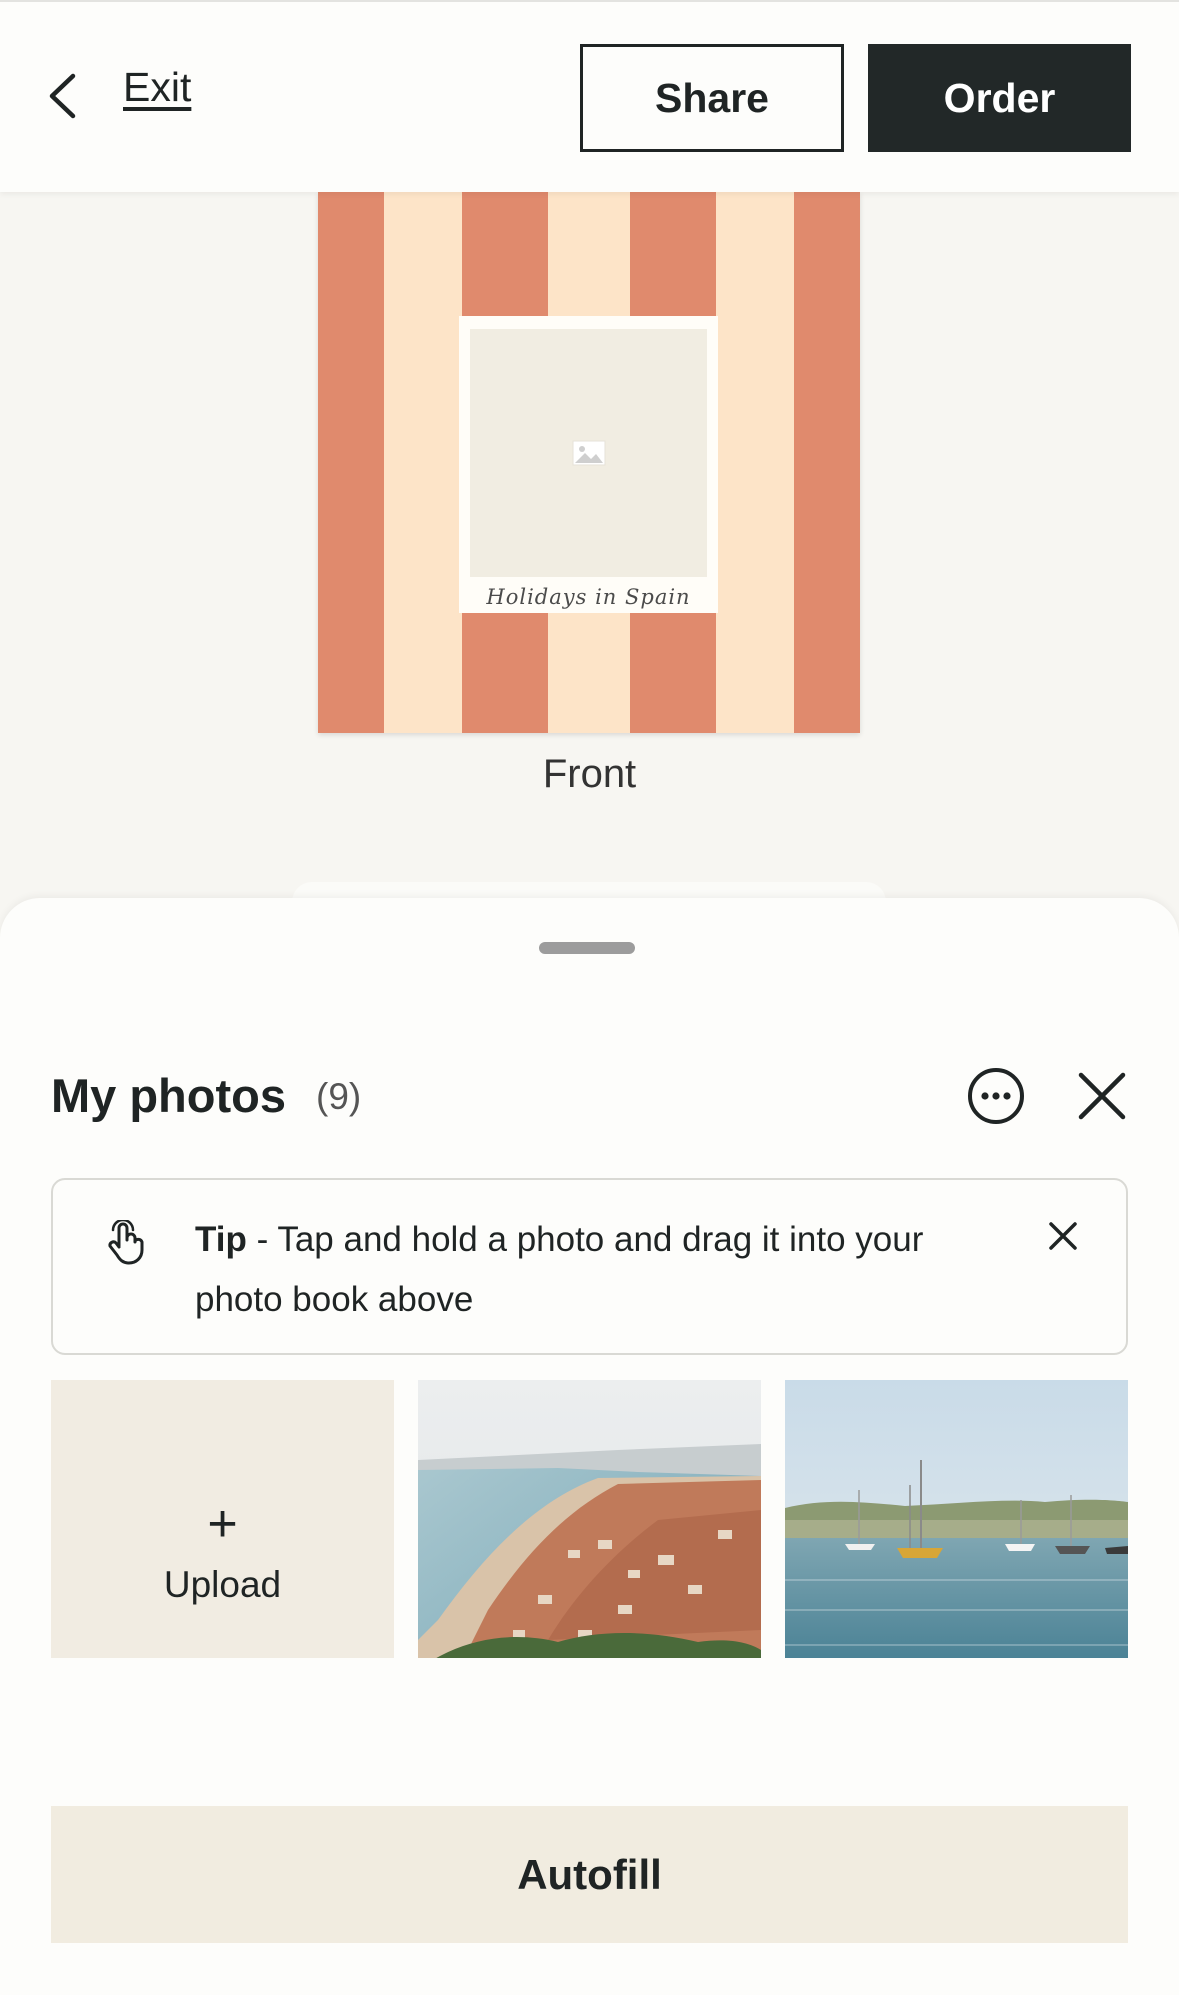  I want to click on photo-placeholder, so click(588, 453).